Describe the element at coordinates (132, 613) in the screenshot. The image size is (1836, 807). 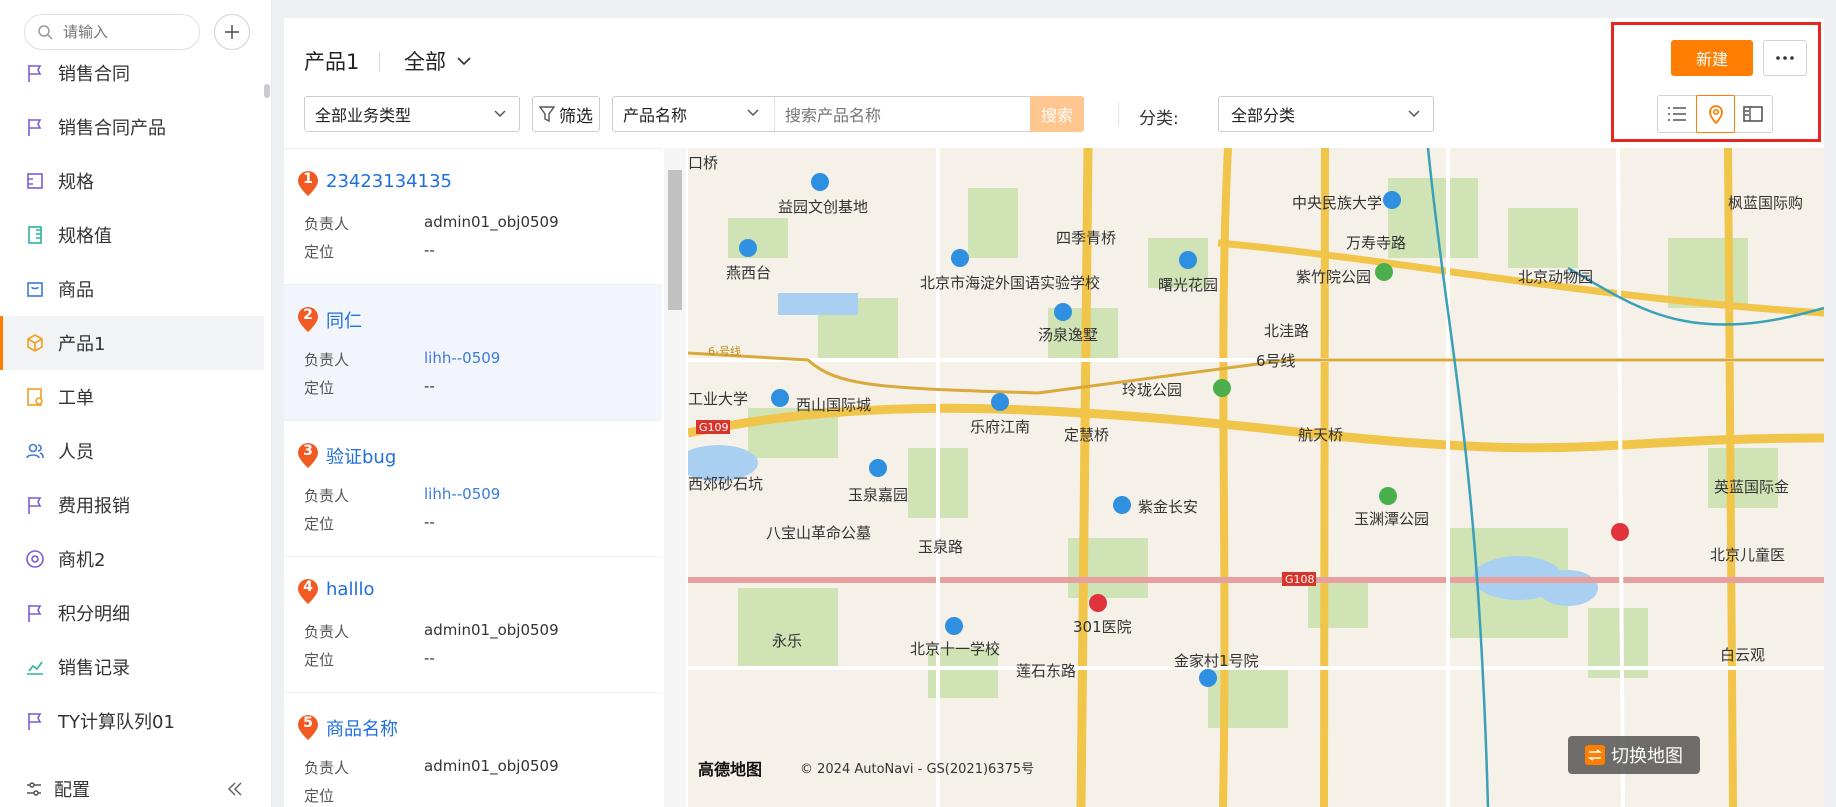
I see `sidebar-item-points: 积分明细` at that location.